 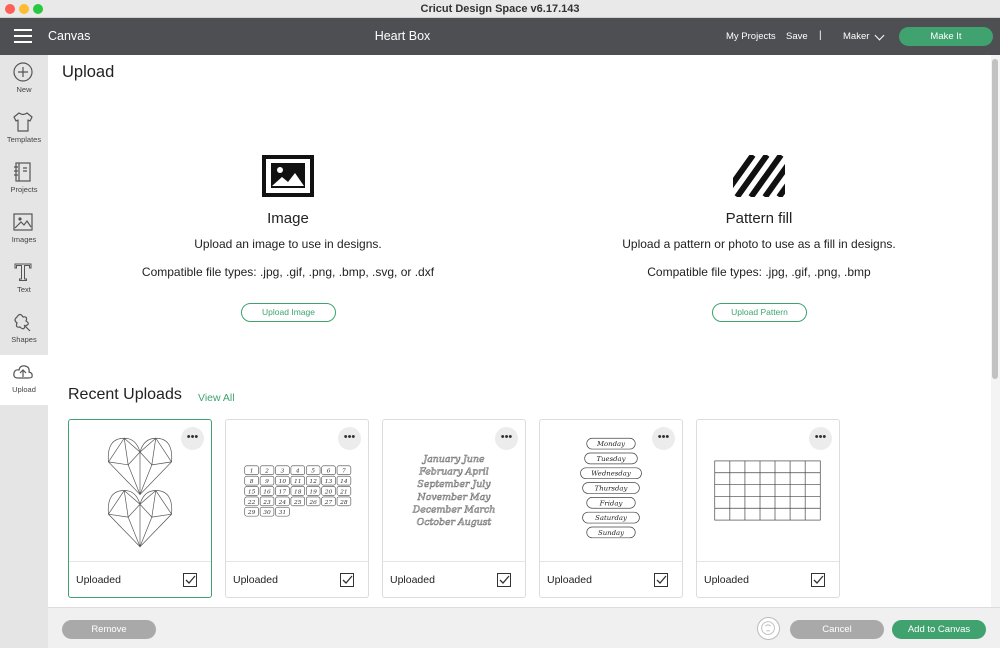 I want to click on number-tag-label: 4, so click(x=297, y=472).